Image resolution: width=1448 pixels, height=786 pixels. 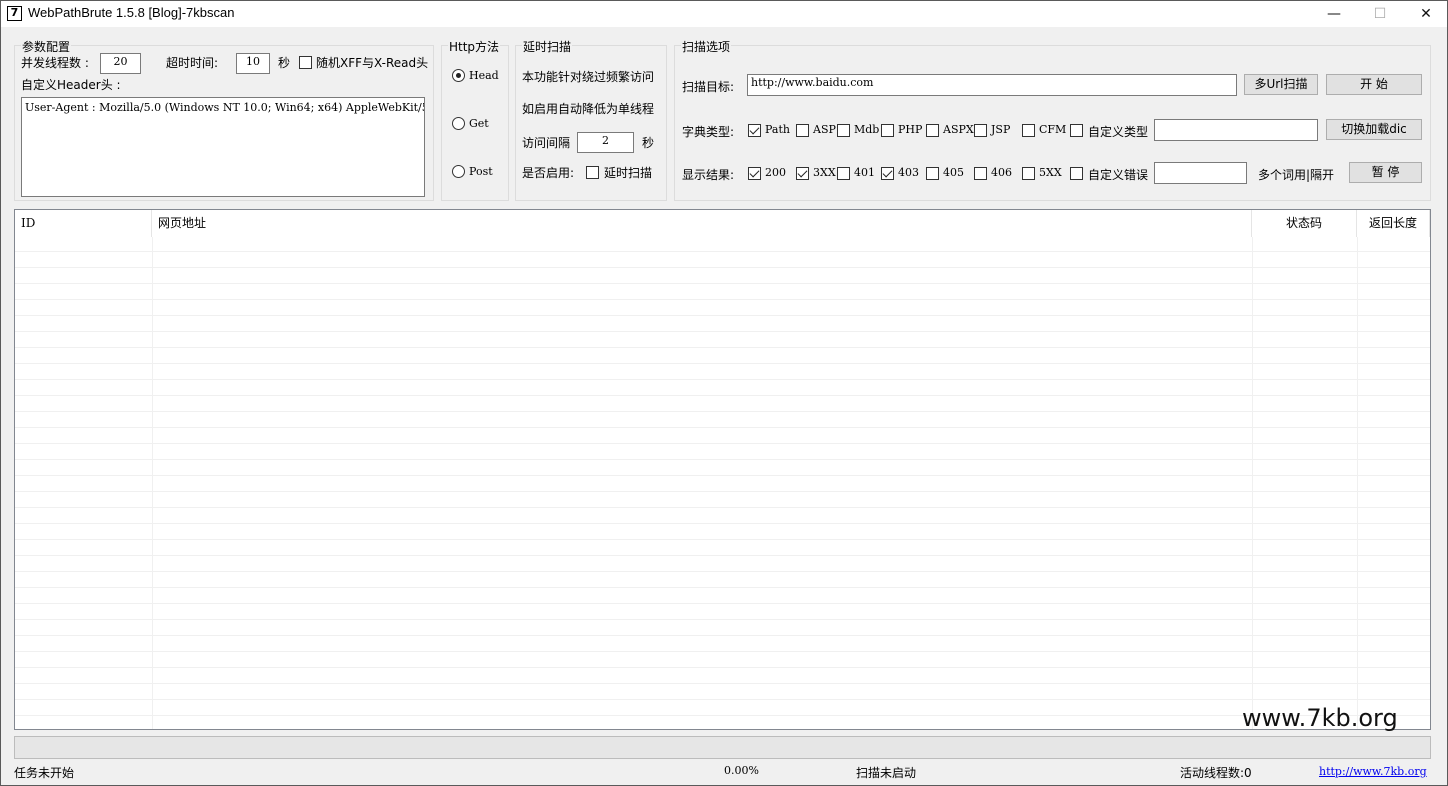 What do you see at coordinates (754, 130) in the screenshot?
I see `dict-path-checkbox` at bounding box center [754, 130].